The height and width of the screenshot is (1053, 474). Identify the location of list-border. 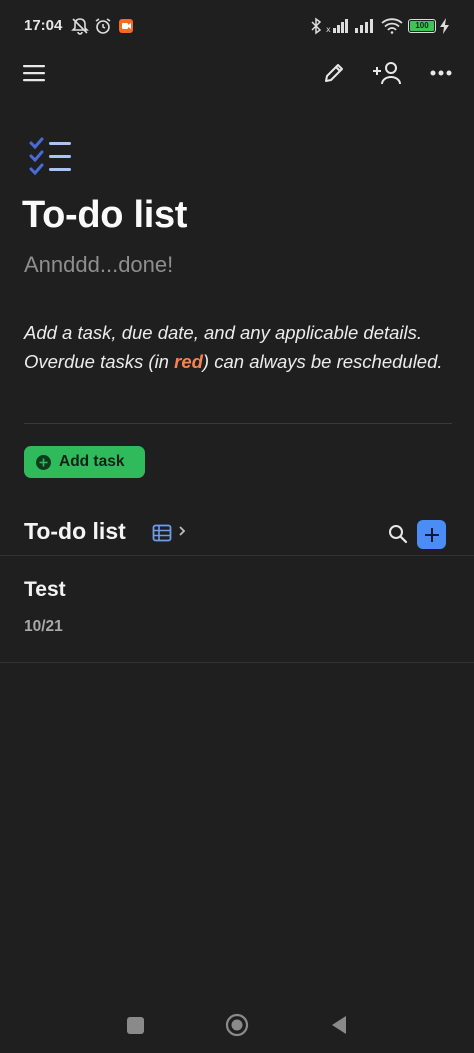
(237, 662).